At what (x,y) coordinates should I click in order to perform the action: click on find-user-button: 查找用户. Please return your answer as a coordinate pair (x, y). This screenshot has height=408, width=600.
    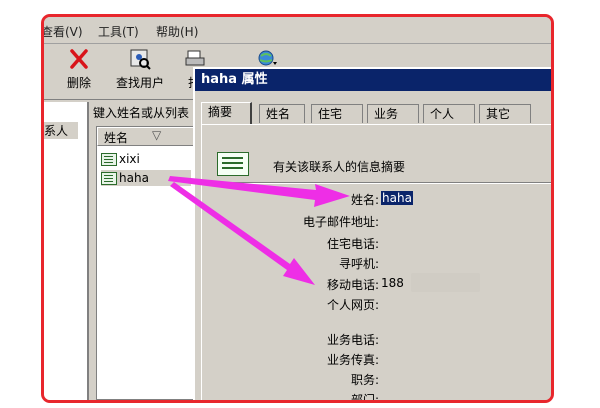
    Looking at the image, I should click on (140, 69).